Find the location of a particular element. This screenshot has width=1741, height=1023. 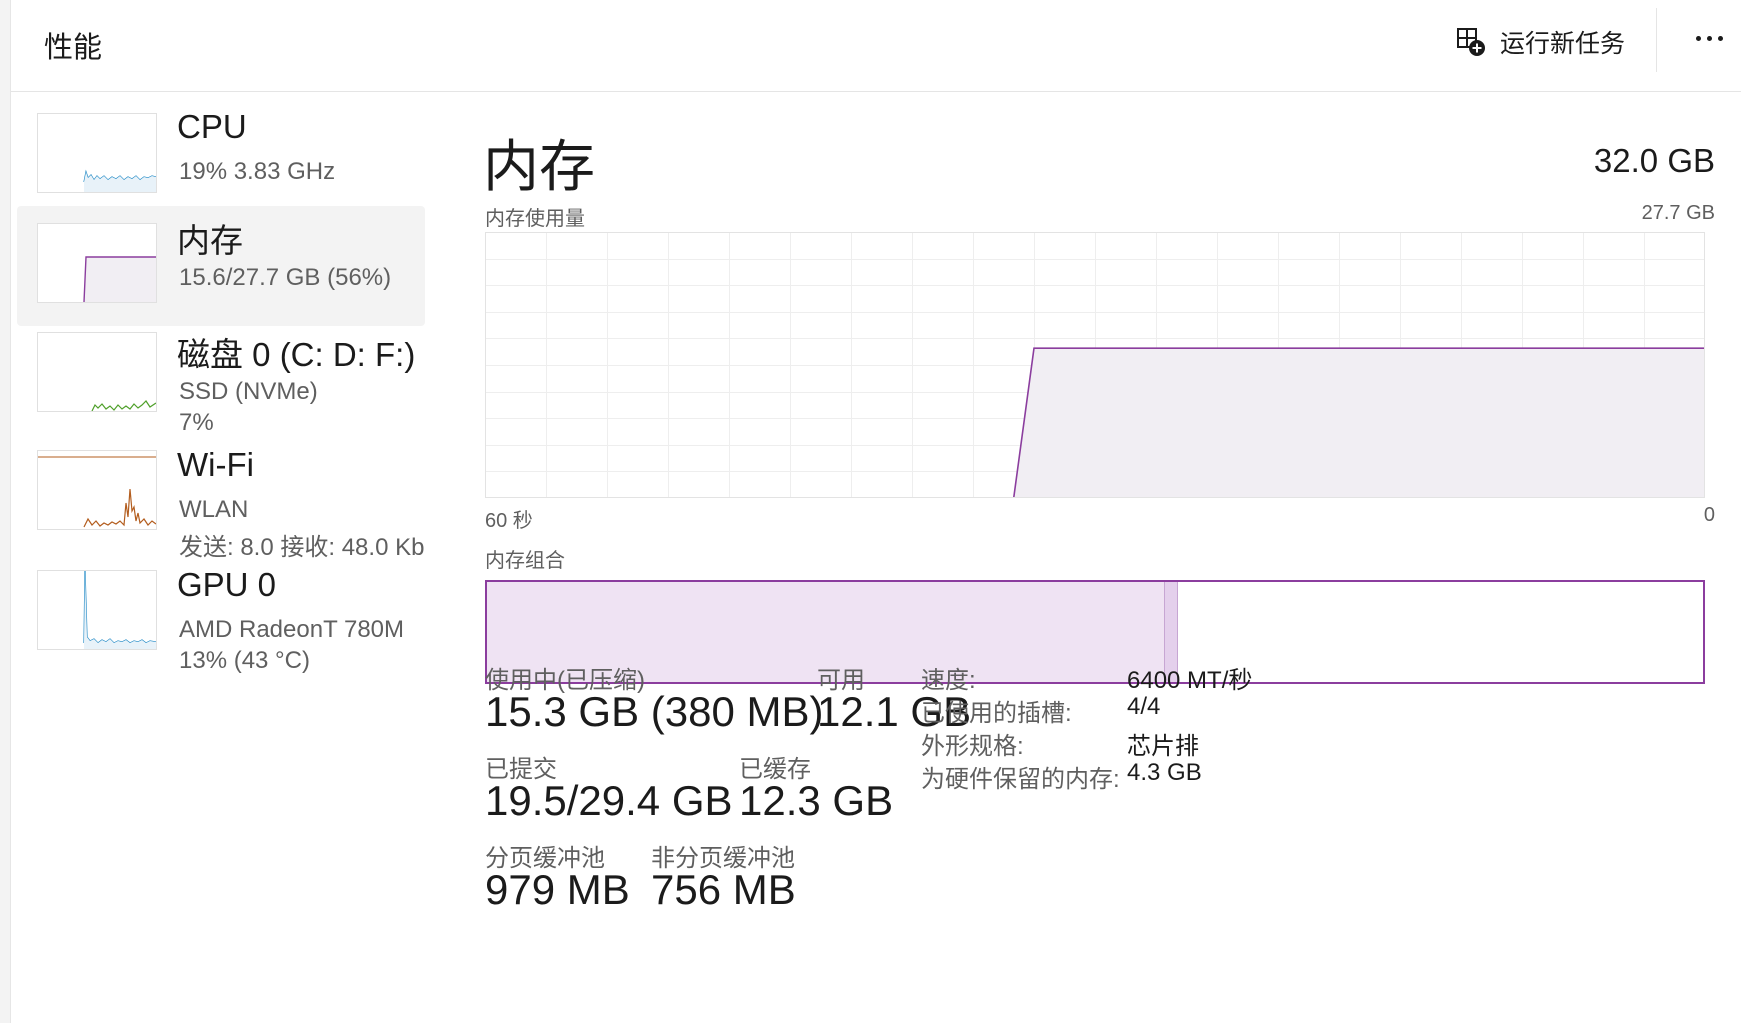

more-icon is located at coordinates (1709, 38).